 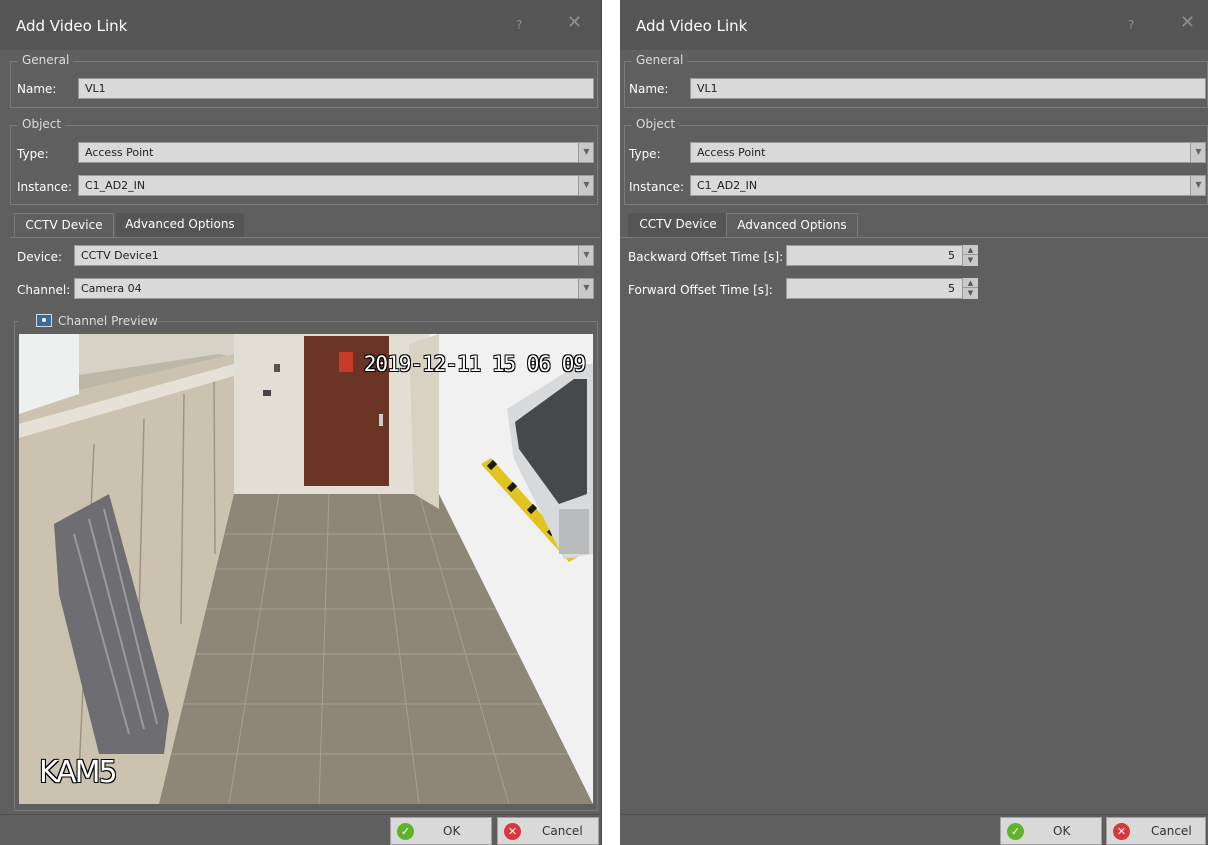 What do you see at coordinates (40, 257) in the screenshot?
I see `device-label: Device:` at bounding box center [40, 257].